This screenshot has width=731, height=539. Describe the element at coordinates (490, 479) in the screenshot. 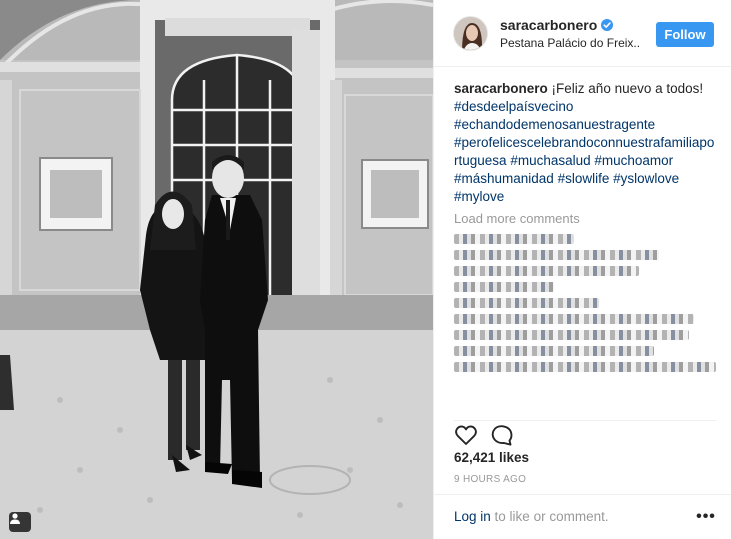

I see `post-timestamp: 9 HOURS AGO` at that location.